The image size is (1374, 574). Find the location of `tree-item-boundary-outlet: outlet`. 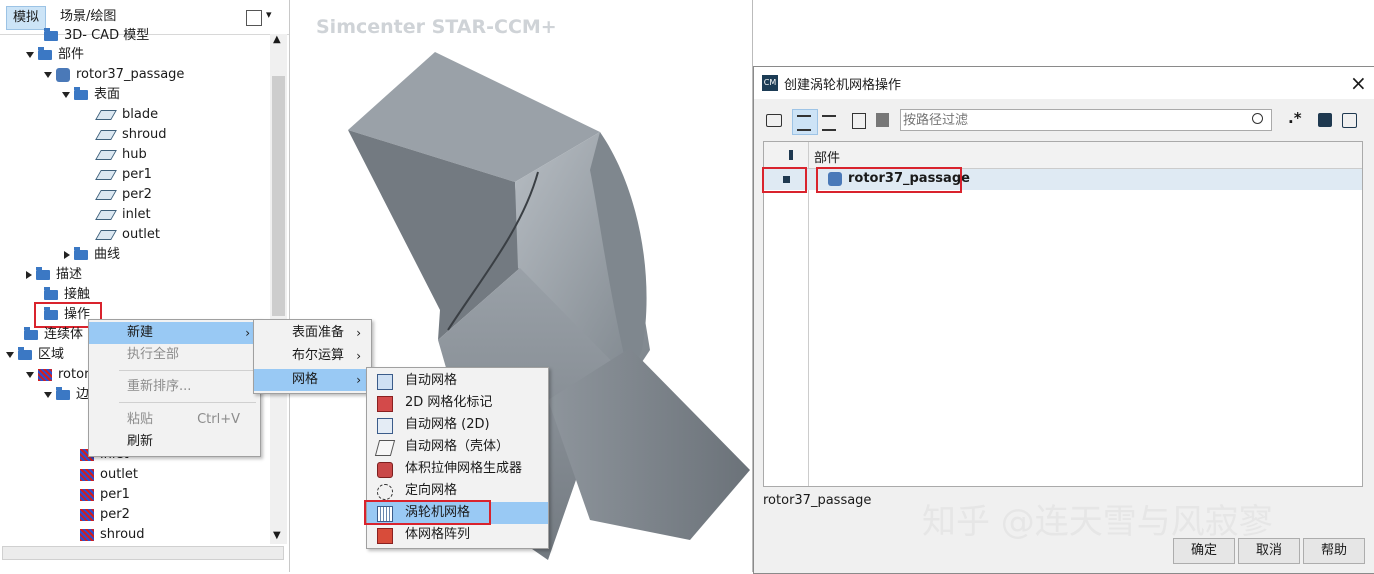

tree-item-boundary-outlet: outlet is located at coordinates (109, 475).